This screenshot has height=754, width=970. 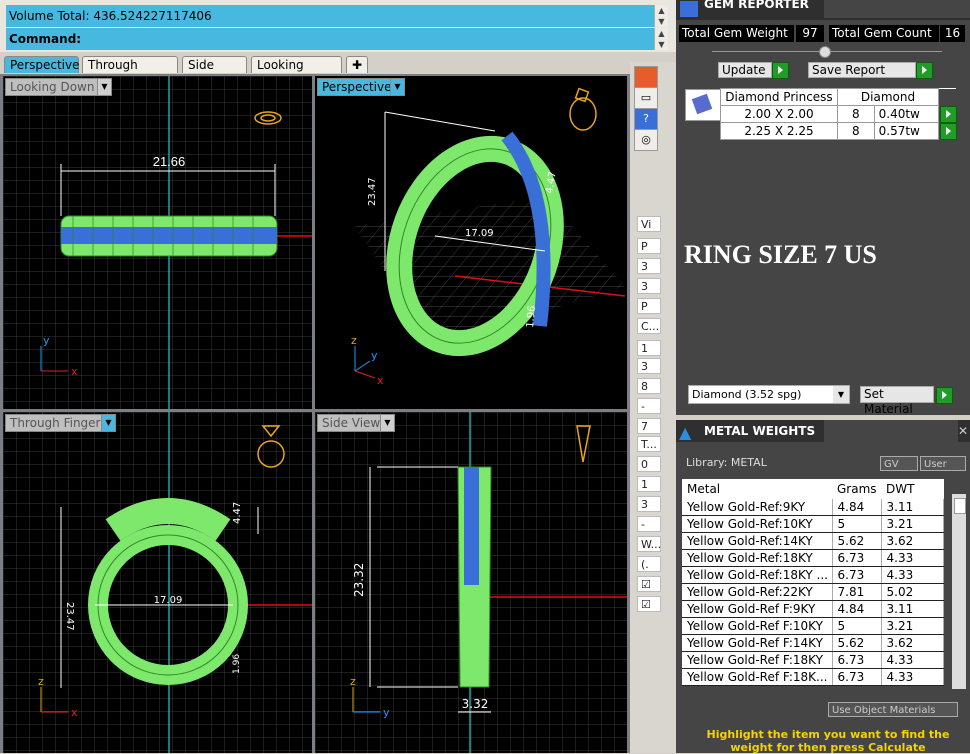 I want to click on update-button: Update, so click(x=745, y=70).